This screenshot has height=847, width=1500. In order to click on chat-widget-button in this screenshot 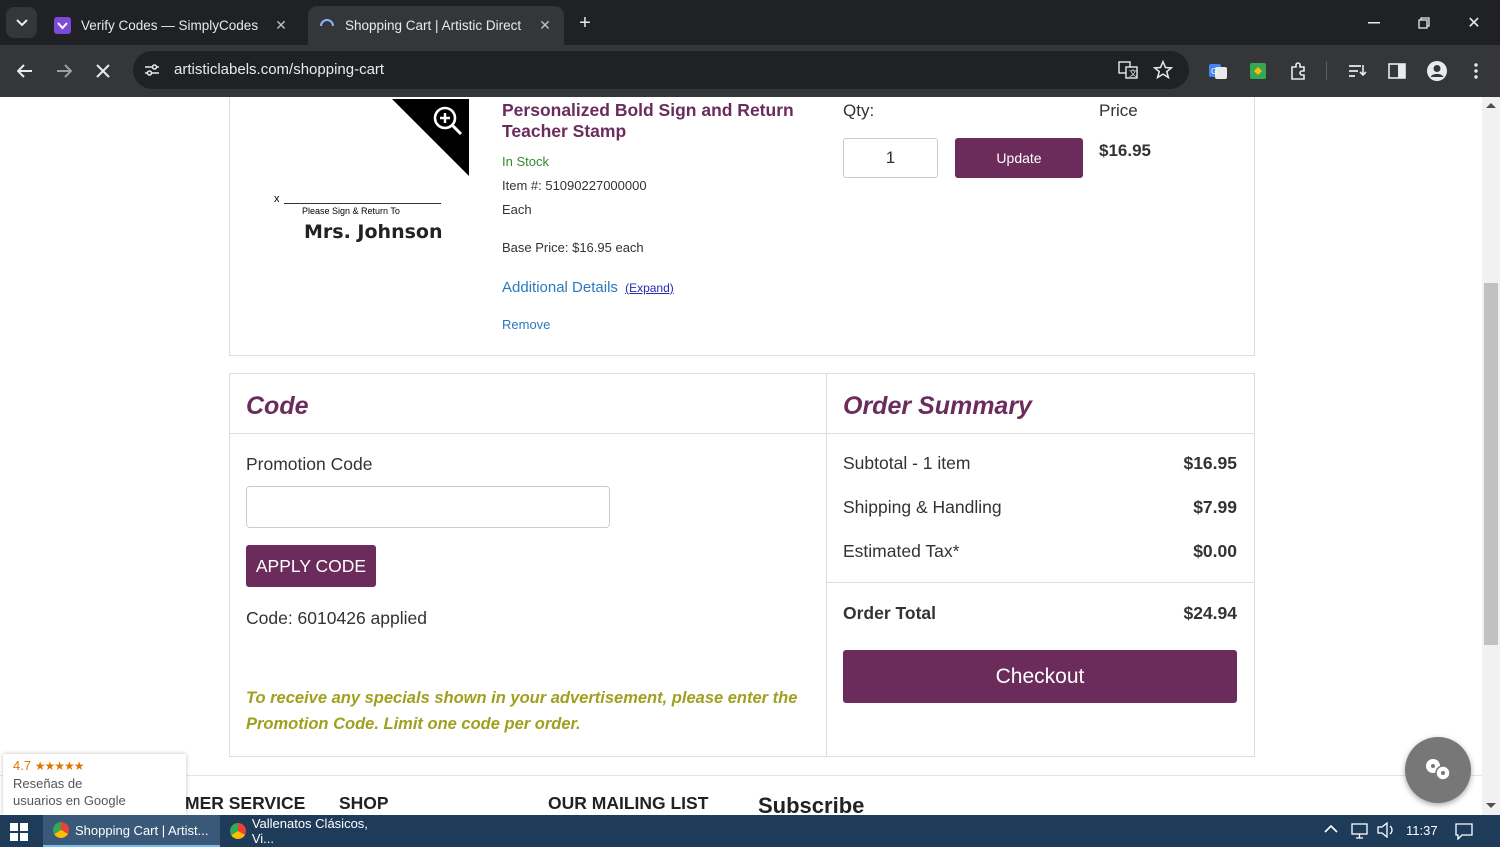, I will do `click(1438, 770)`.